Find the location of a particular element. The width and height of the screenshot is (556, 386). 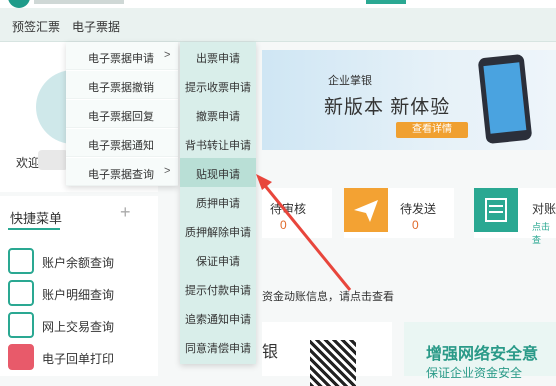

secondary-nav: 预签汇票 电子票据 is located at coordinates (278, 25).